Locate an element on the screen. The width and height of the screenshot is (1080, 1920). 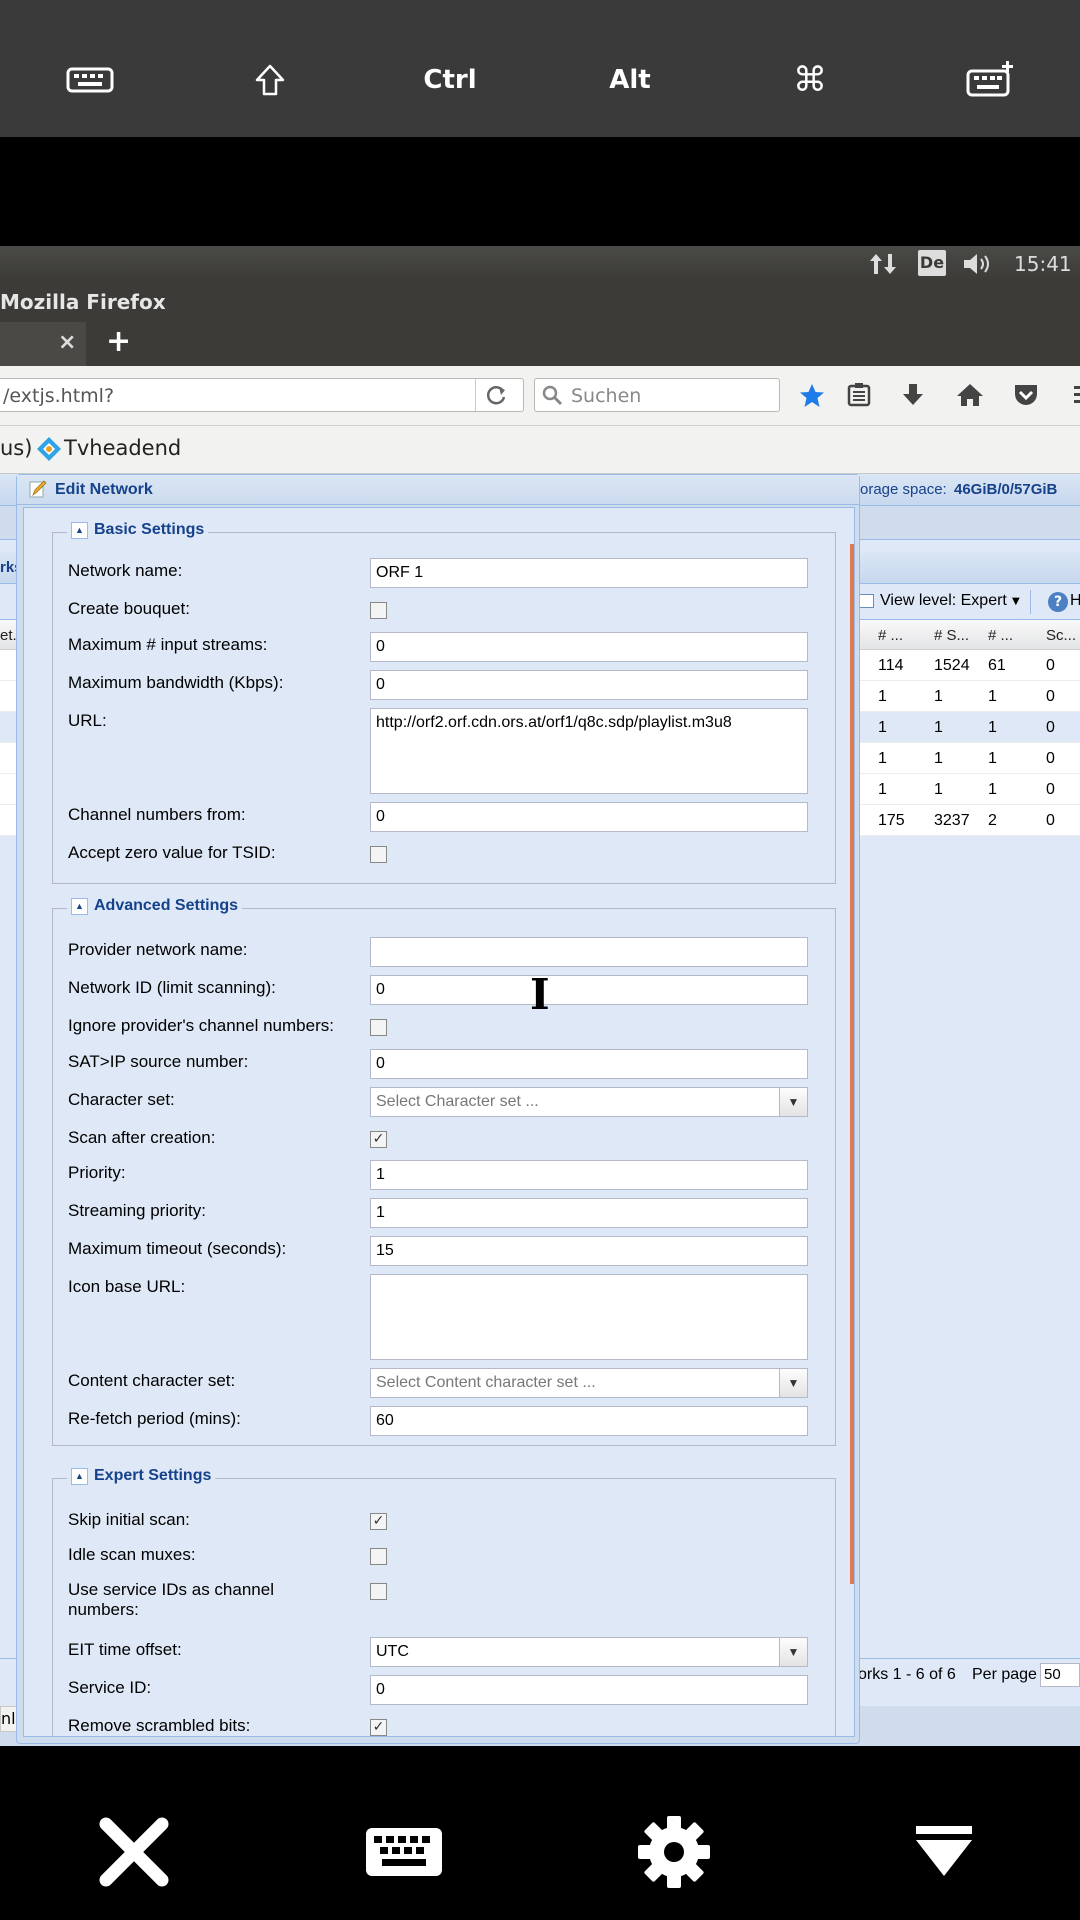
hide-keyboard-icon is located at coordinates (90, 80).